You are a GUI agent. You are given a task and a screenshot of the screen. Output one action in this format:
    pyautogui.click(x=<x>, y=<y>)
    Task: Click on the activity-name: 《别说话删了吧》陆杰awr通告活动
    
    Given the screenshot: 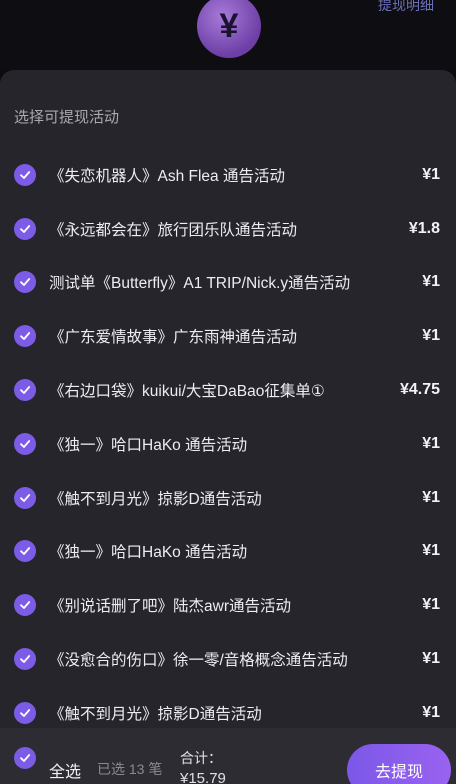 What is the action you would take?
    pyautogui.click(x=170, y=607)
    